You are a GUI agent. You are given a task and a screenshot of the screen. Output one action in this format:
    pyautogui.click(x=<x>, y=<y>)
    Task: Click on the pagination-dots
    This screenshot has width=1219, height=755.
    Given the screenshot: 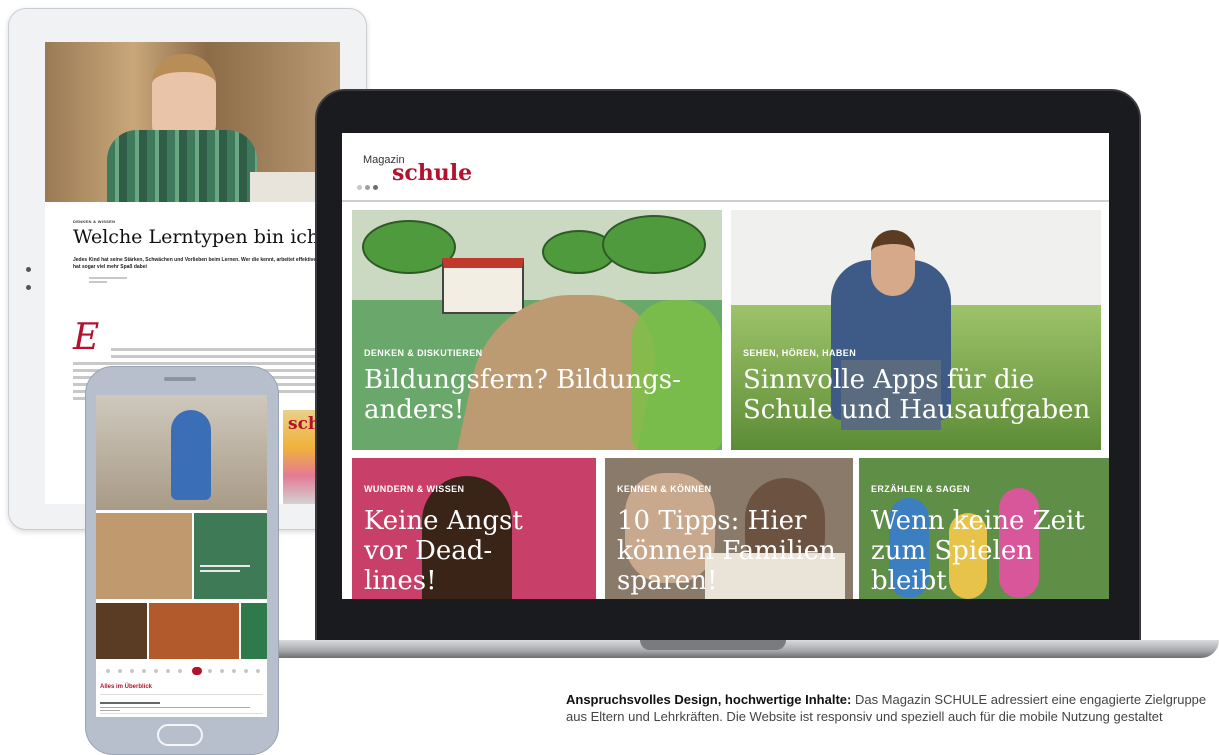 What is the action you would take?
    pyautogui.click(x=183, y=671)
    